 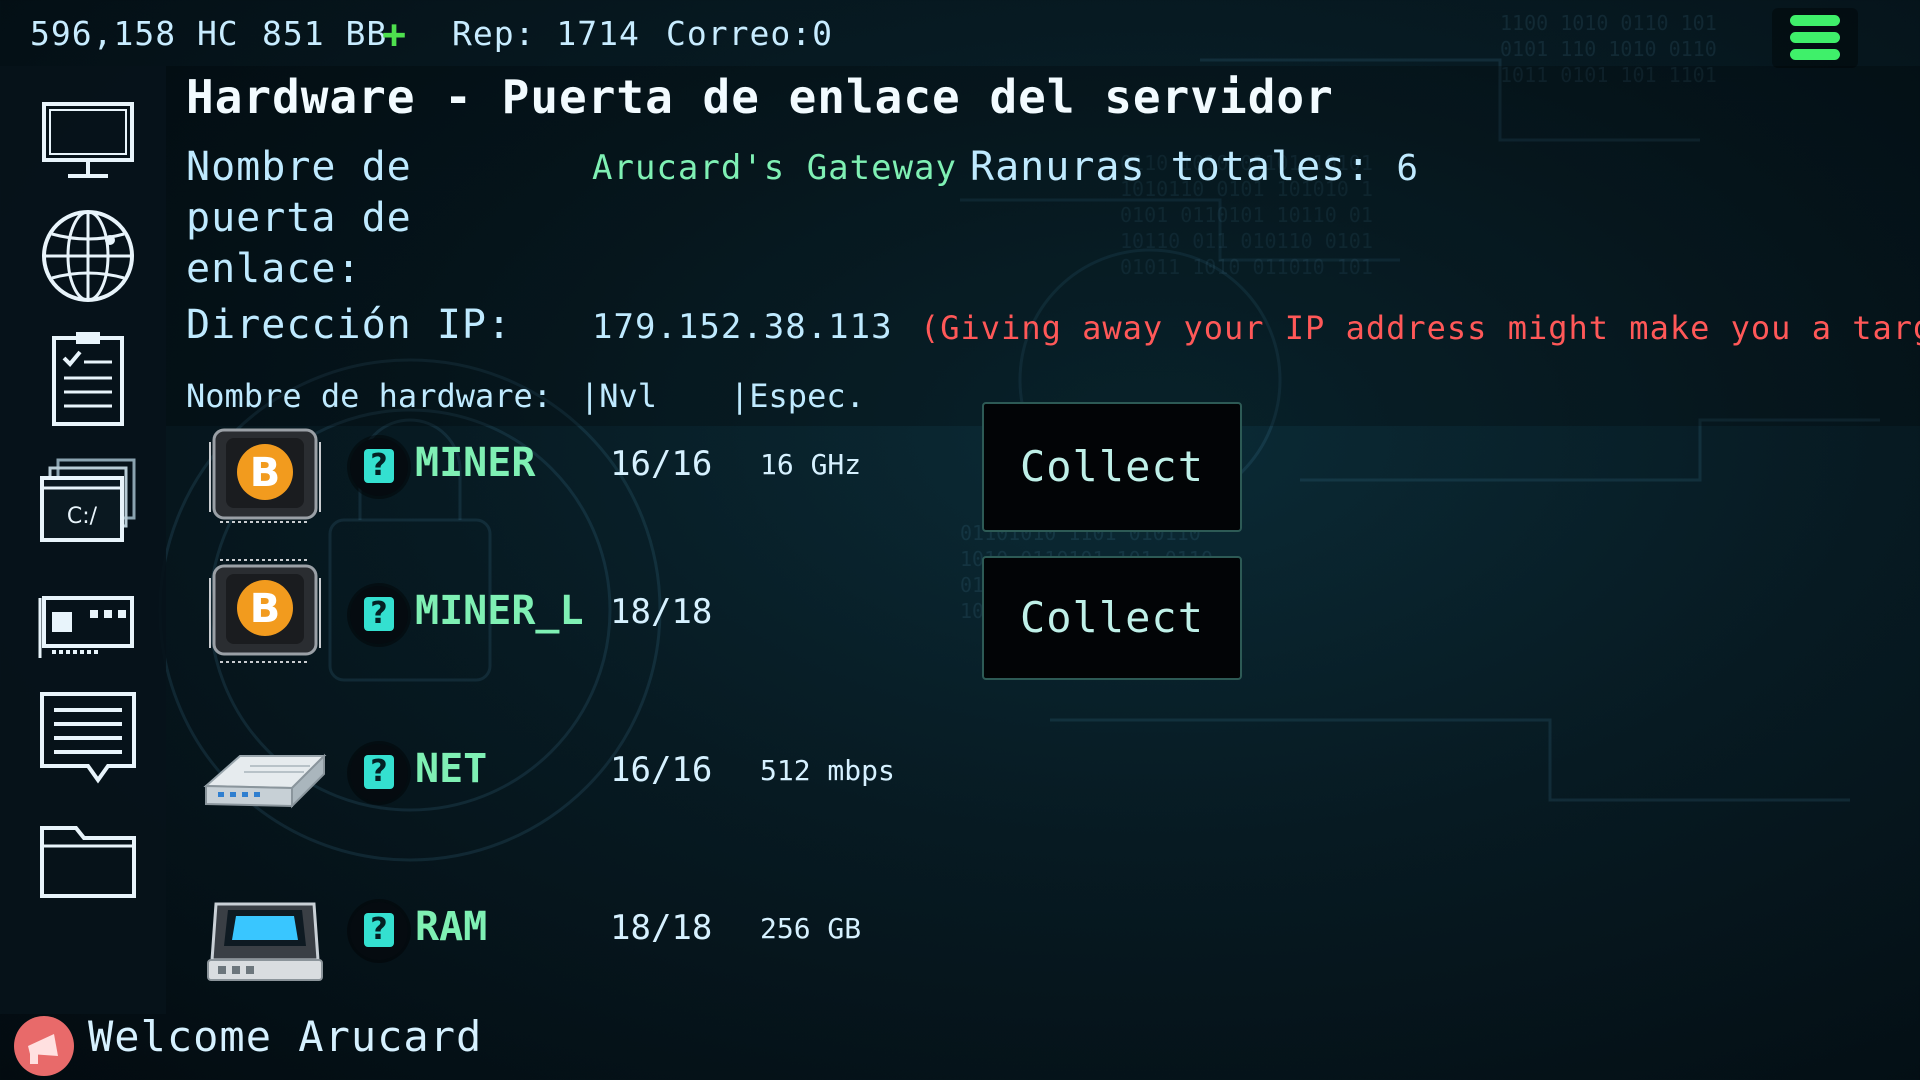 I want to click on reputation-label: Rep:, so click(x=494, y=33).